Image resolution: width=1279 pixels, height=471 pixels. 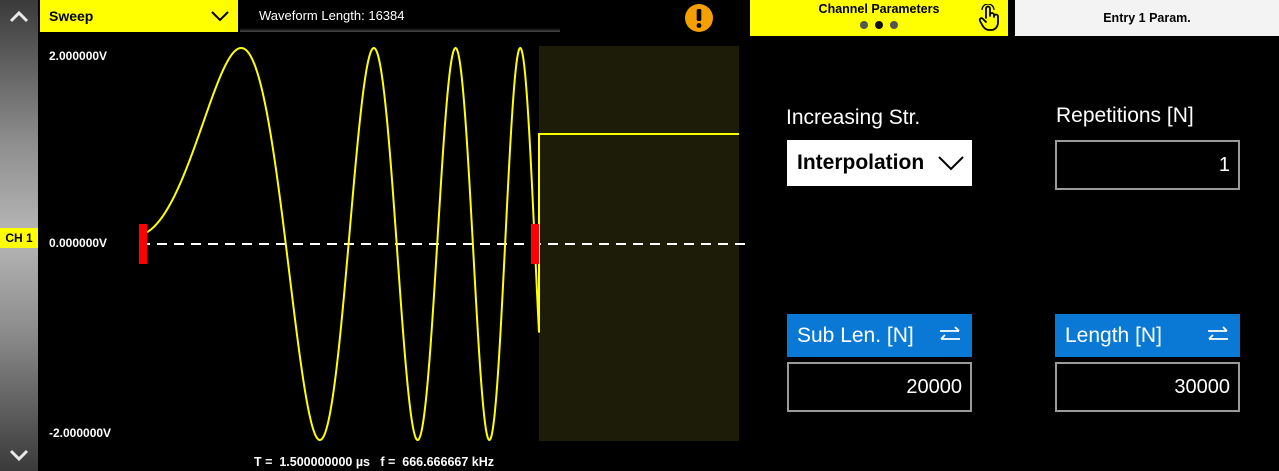 I want to click on increasing-strategy-label: Increasing Str., so click(x=853, y=117).